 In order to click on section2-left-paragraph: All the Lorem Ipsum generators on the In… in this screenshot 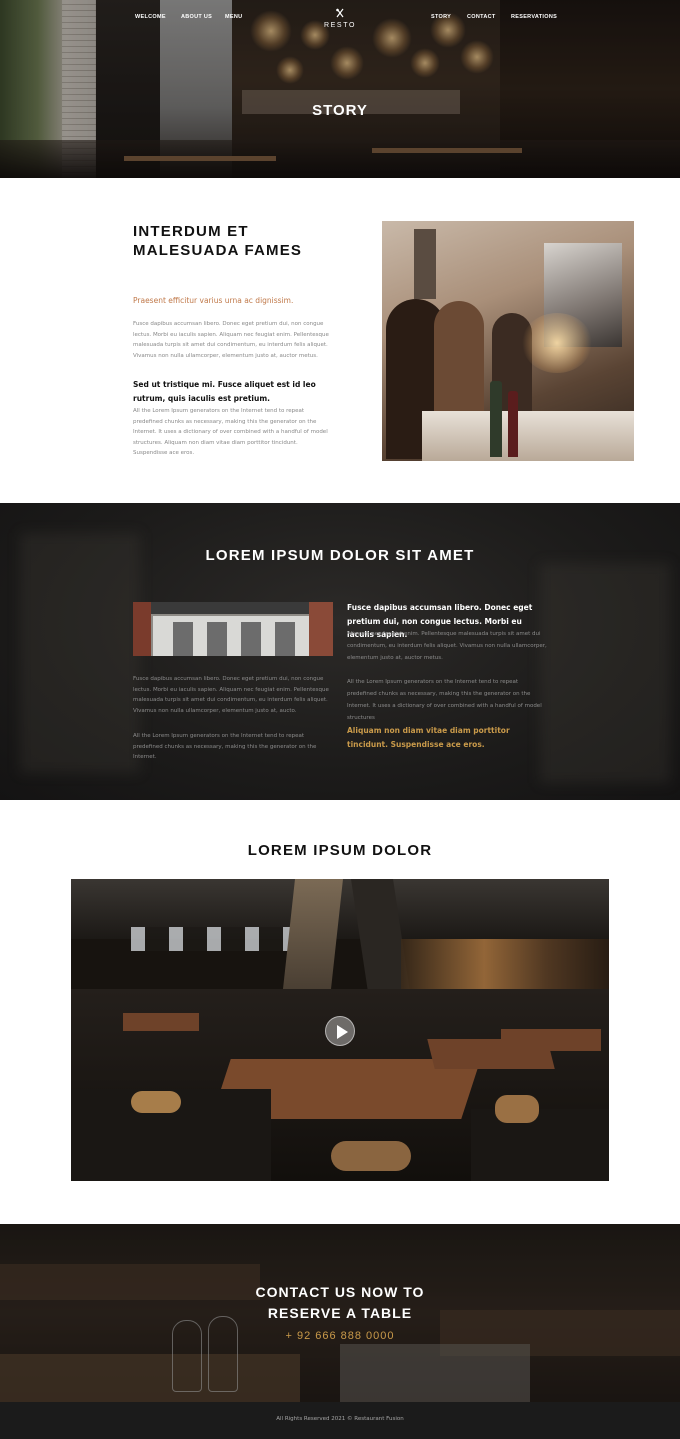, I will do `click(225, 746)`.